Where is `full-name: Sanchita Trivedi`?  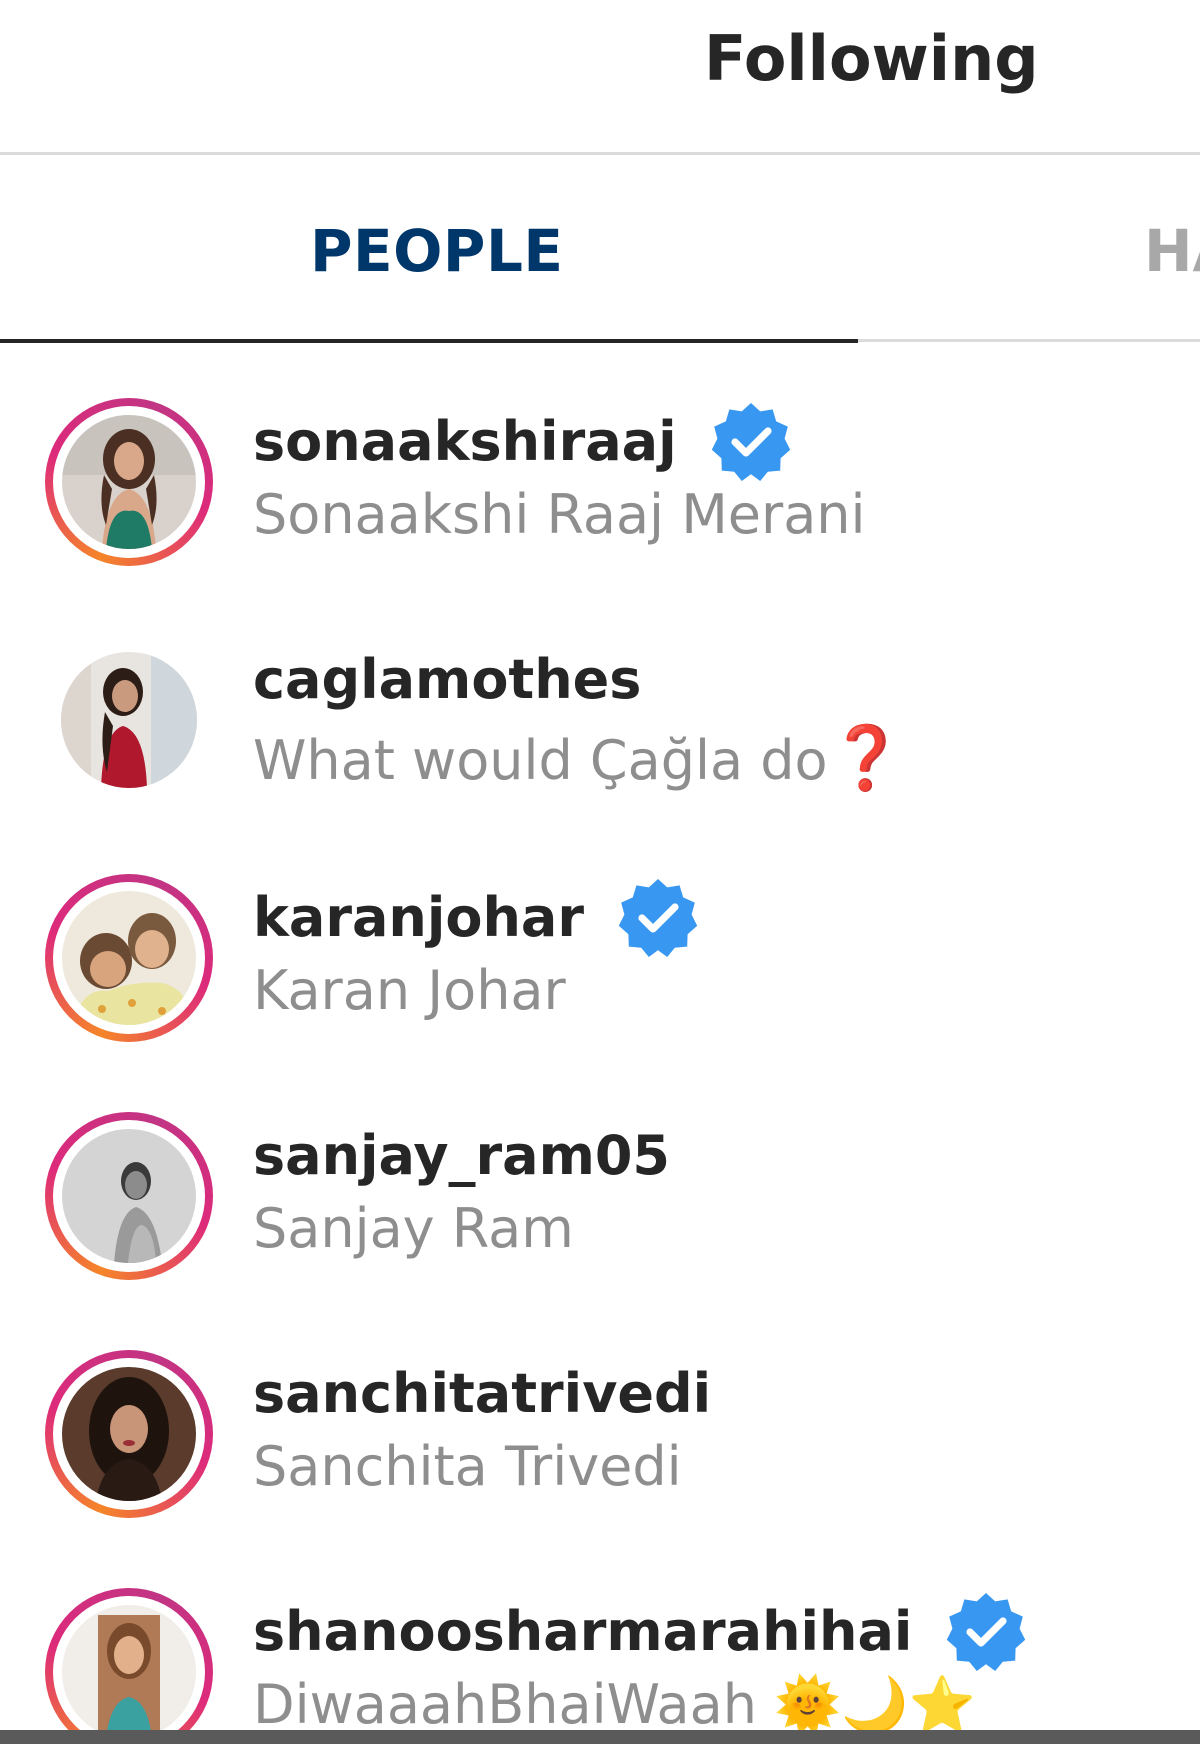 full-name: Sanchita Trivedi is located at coordinates (467, 1466).